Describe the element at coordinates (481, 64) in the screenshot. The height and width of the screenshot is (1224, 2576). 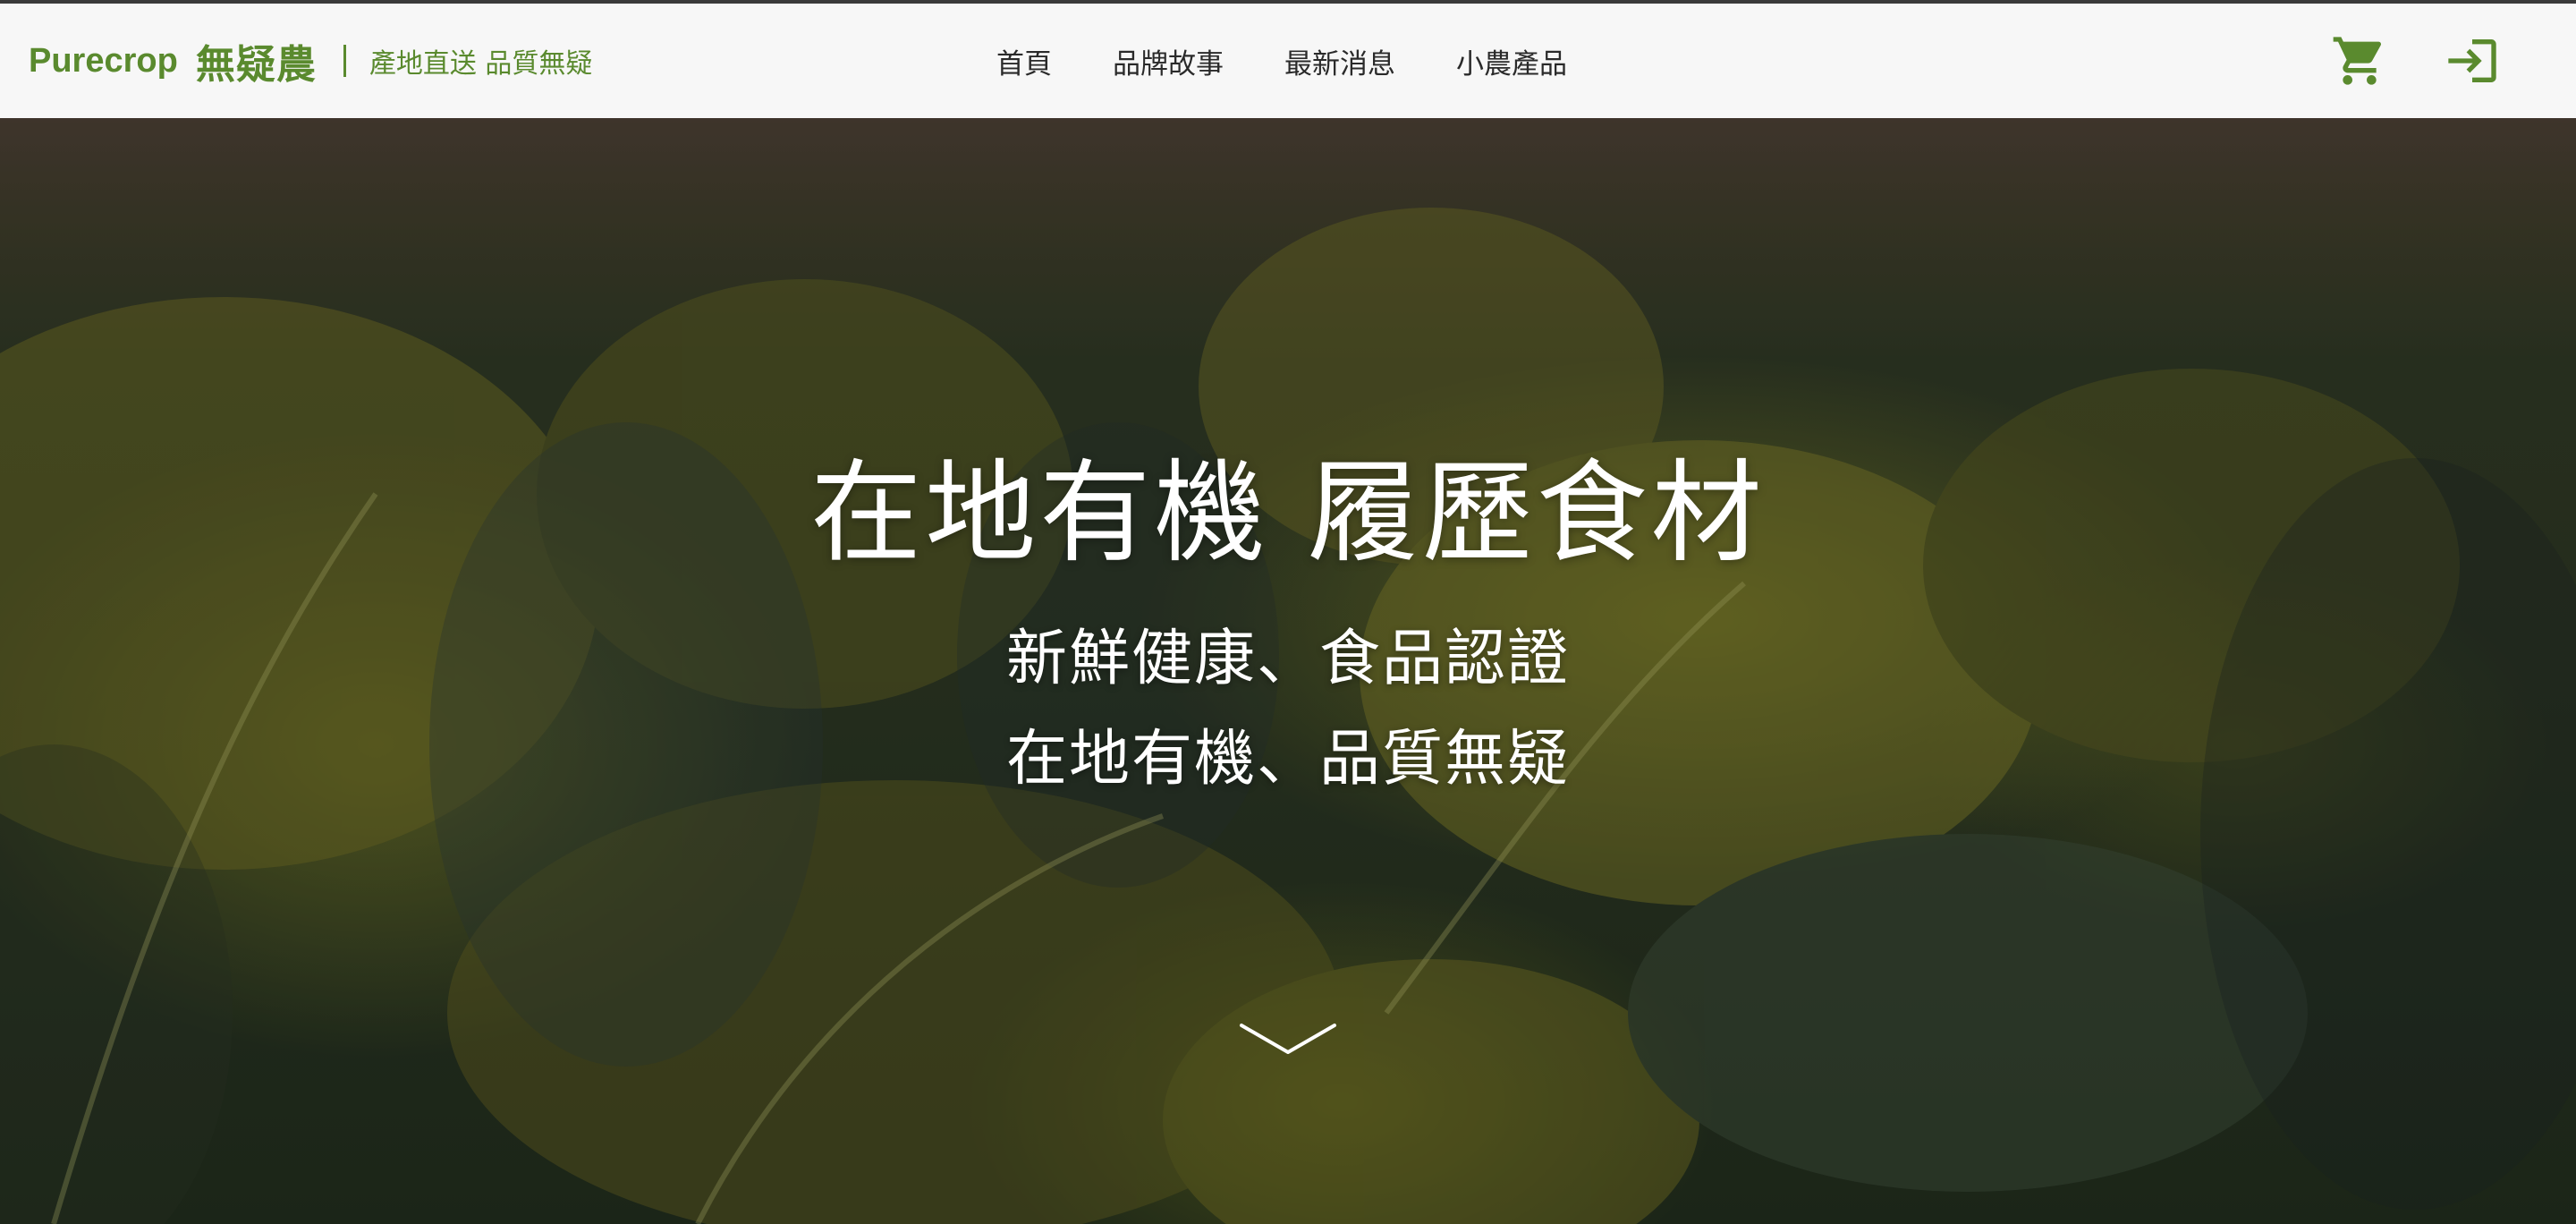
I see `brand-slogan: 產地直送 品質無疑` at that location.